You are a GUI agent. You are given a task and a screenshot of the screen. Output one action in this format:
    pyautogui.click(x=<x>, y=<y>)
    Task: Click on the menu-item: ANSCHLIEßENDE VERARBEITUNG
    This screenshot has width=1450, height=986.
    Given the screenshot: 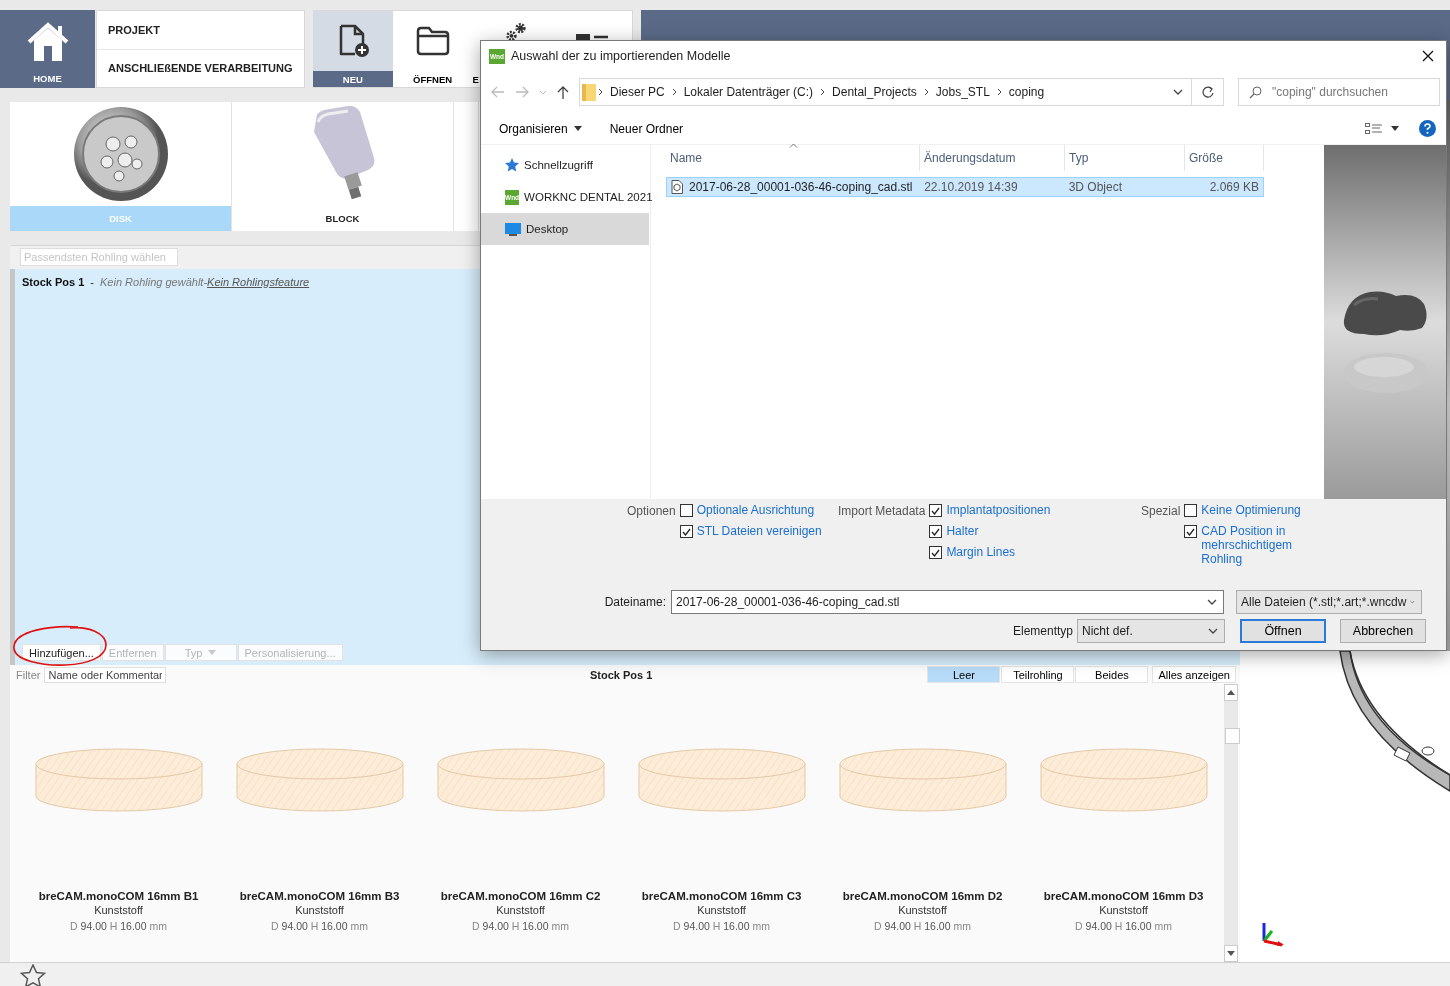 What is the action you would take?
    pyautogui.click(x=200, y=68)
    